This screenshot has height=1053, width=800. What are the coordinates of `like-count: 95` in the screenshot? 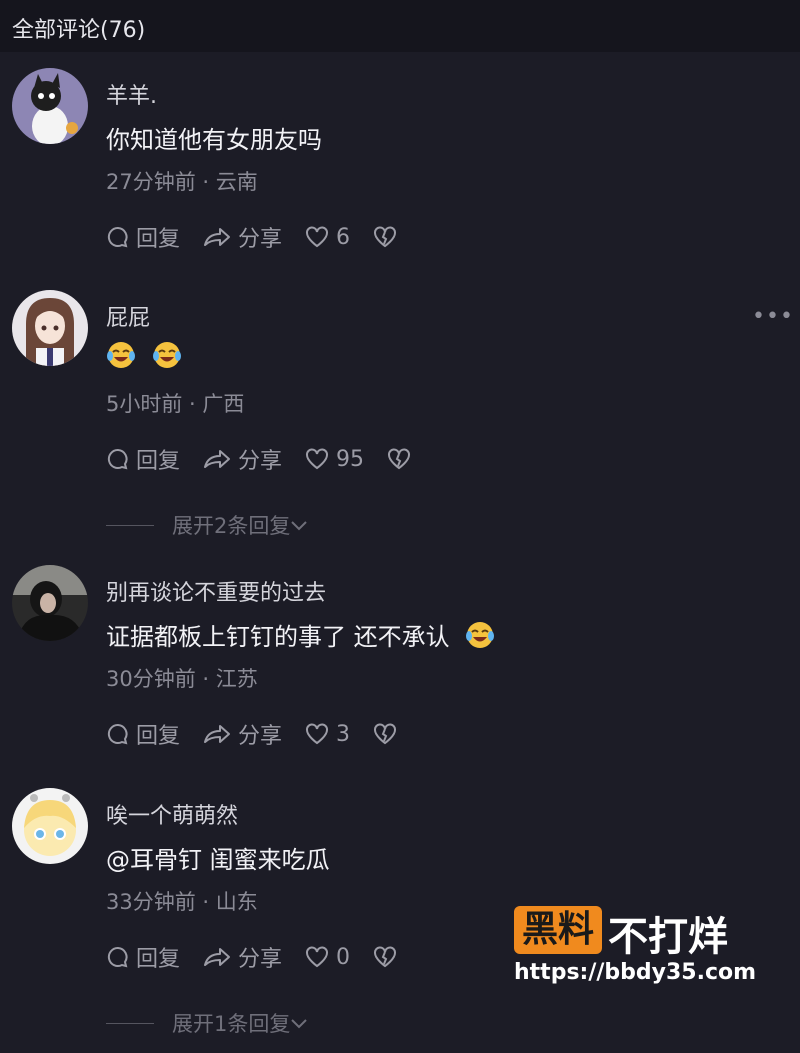 It's located at (350, 459).